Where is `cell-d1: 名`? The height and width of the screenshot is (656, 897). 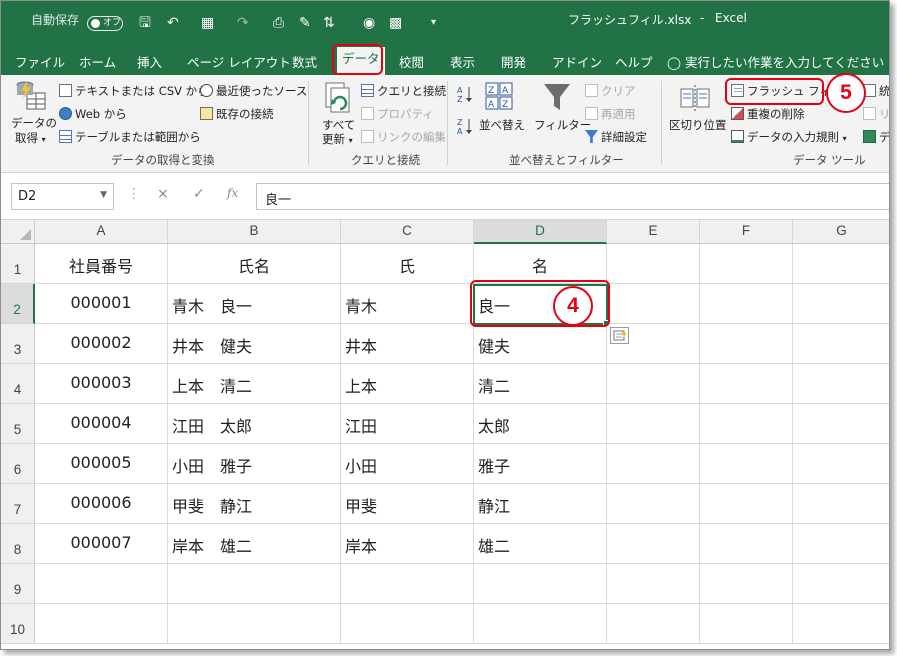 cell-d1: 名 is located at coordinates (540, 264).